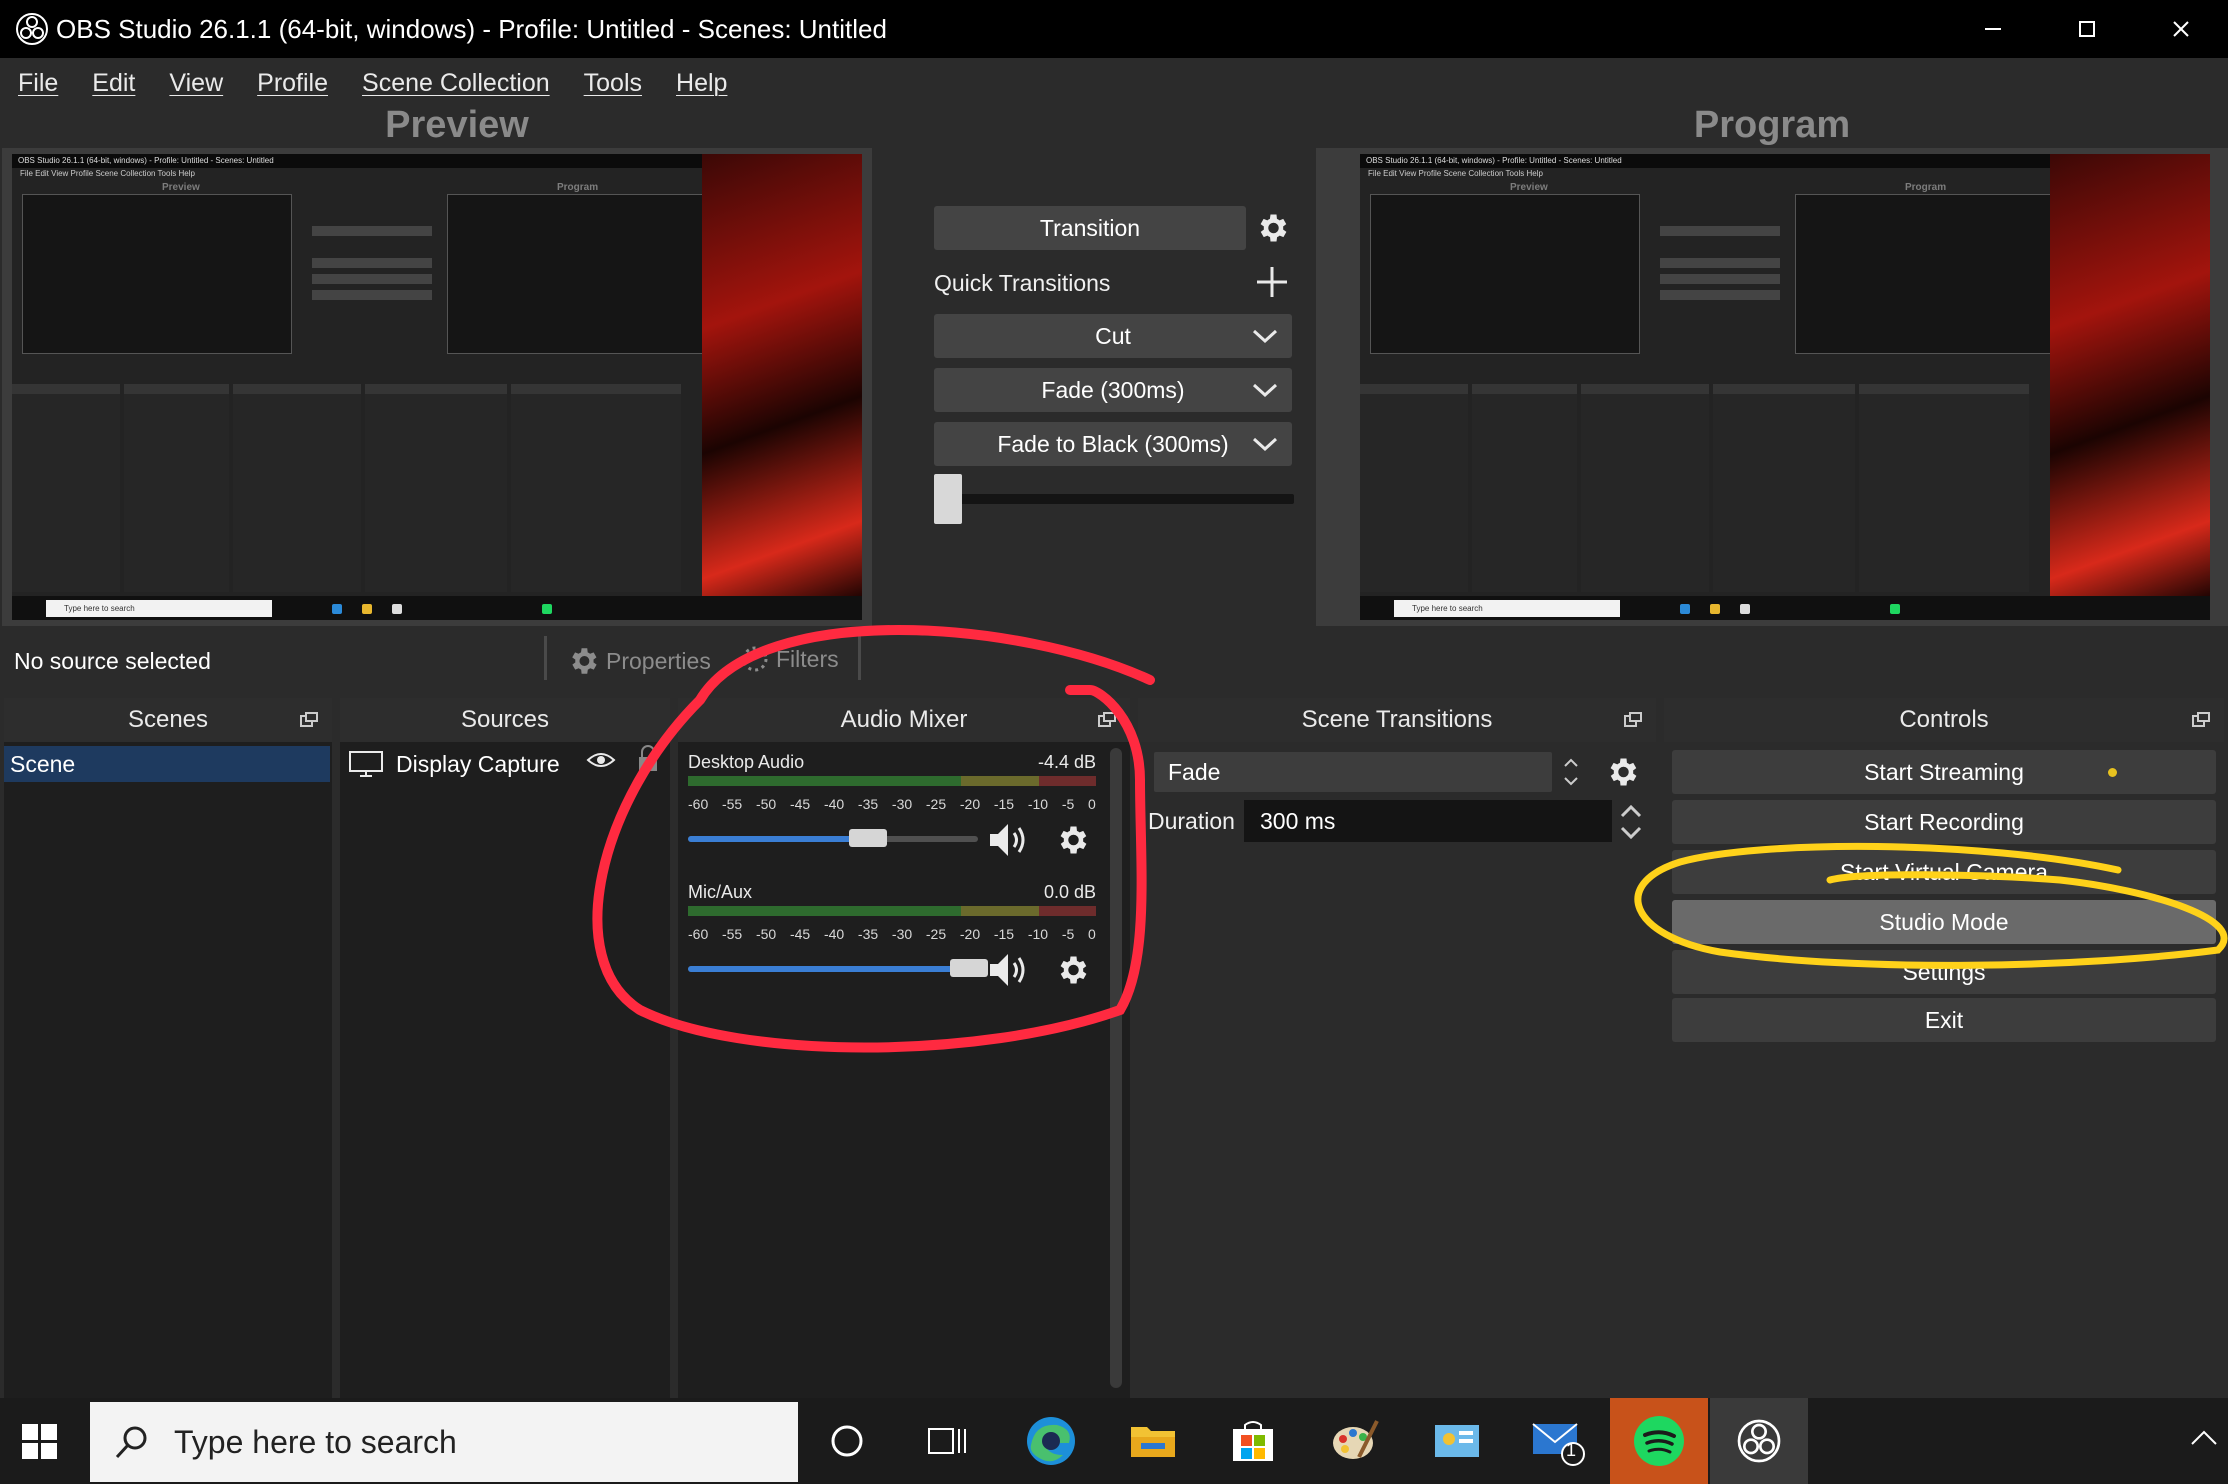 The width and height of the screenshot is (2228, 1484). Describe the element at coordinates (1559, 1441) in the screenshot. I see `mail-button: 1` at that location.